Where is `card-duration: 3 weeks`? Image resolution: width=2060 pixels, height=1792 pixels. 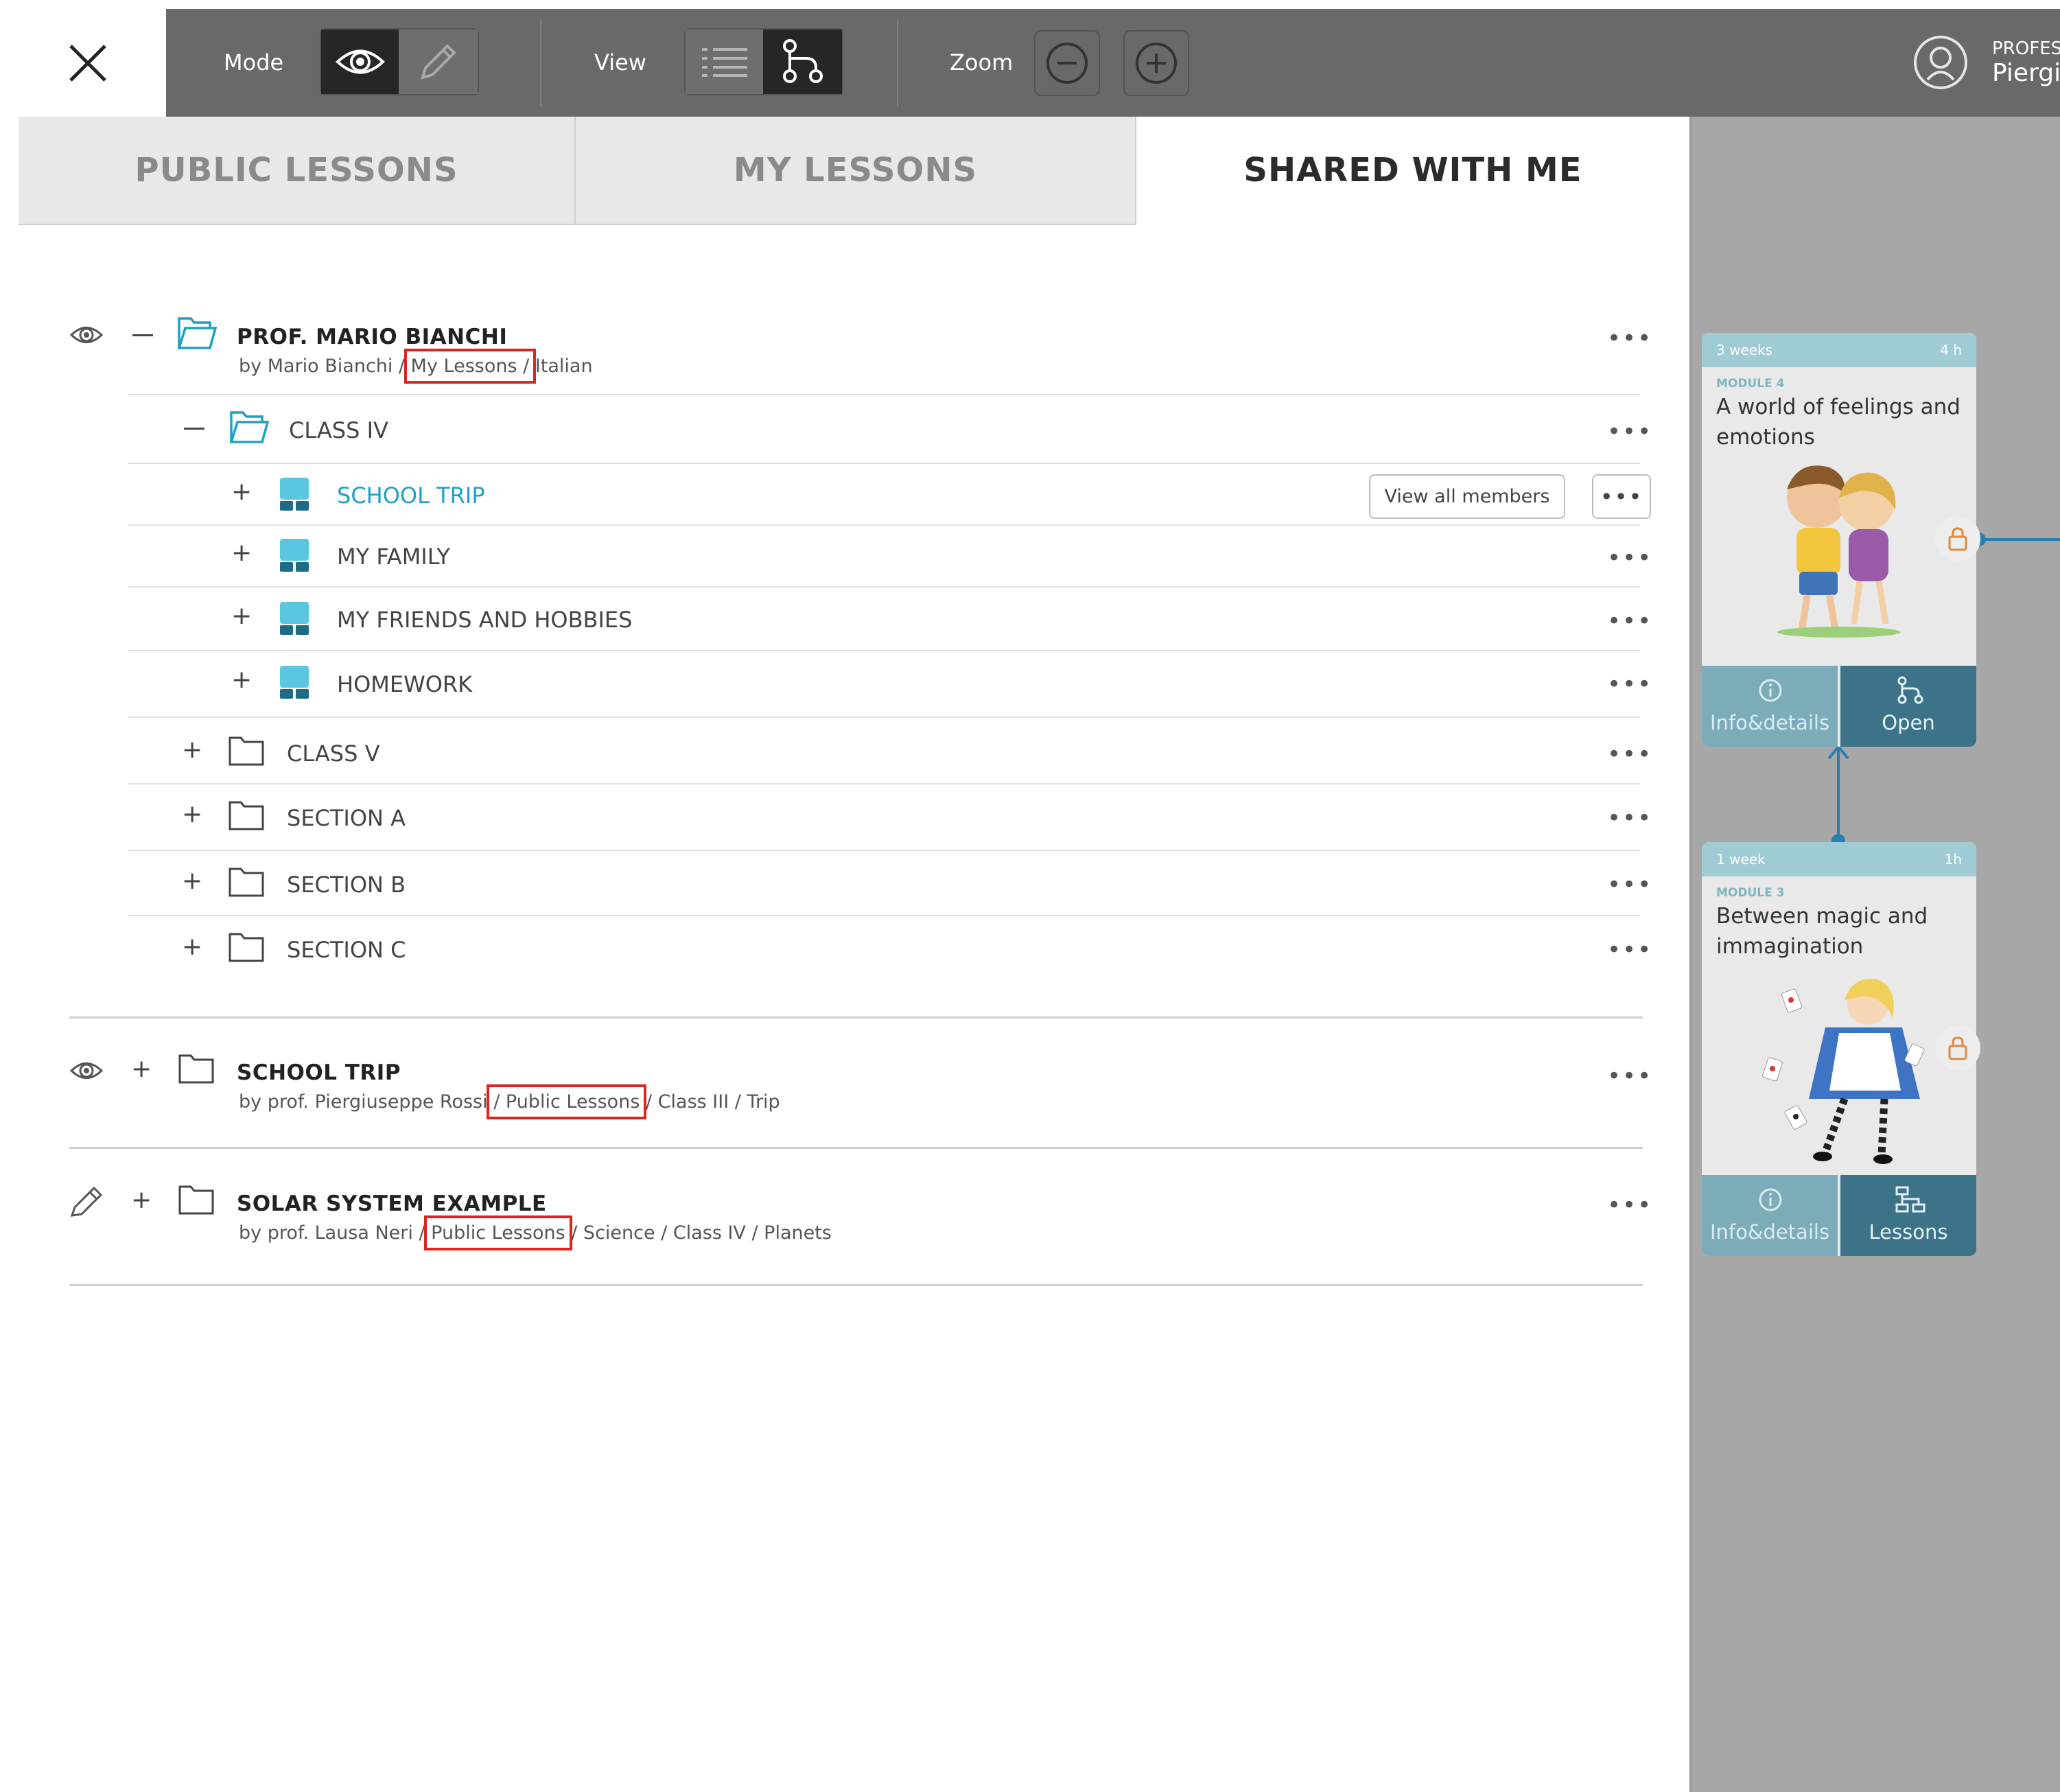 card-duration: 3 weeks is located at coordinates (1744, 350).